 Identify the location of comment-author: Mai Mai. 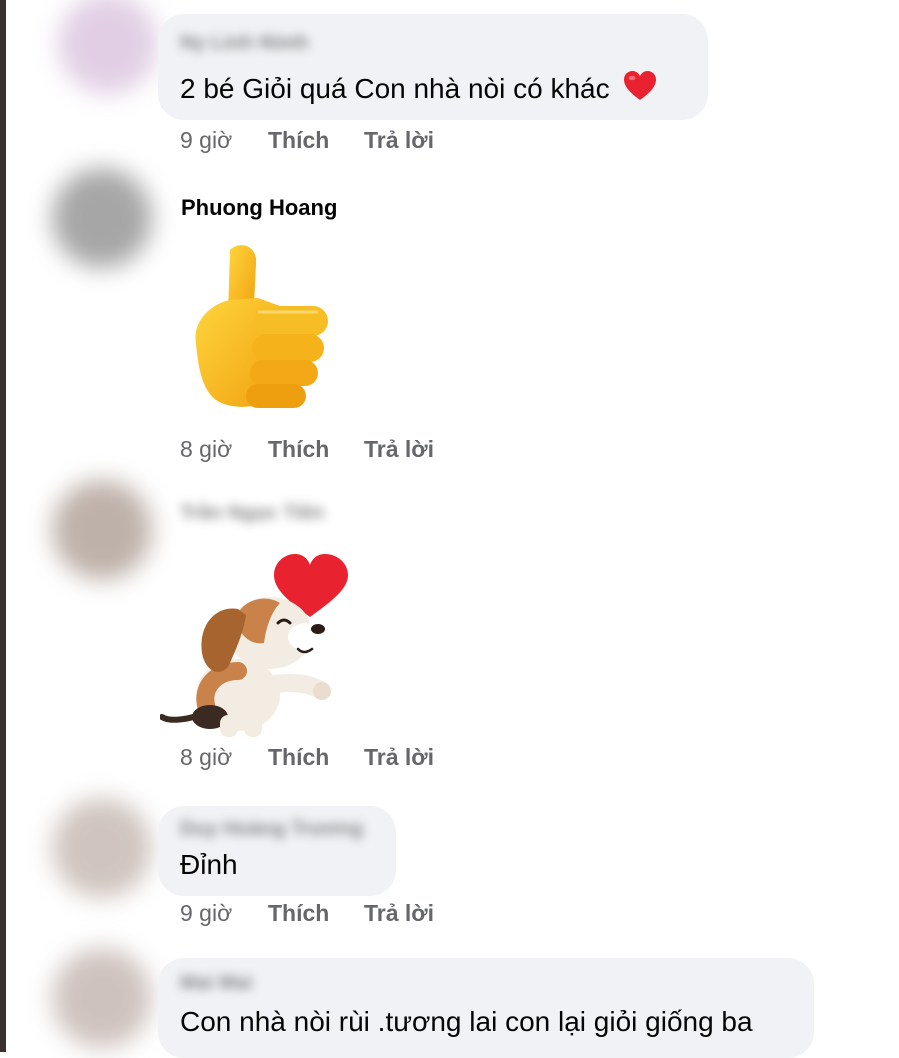
(216, 983).